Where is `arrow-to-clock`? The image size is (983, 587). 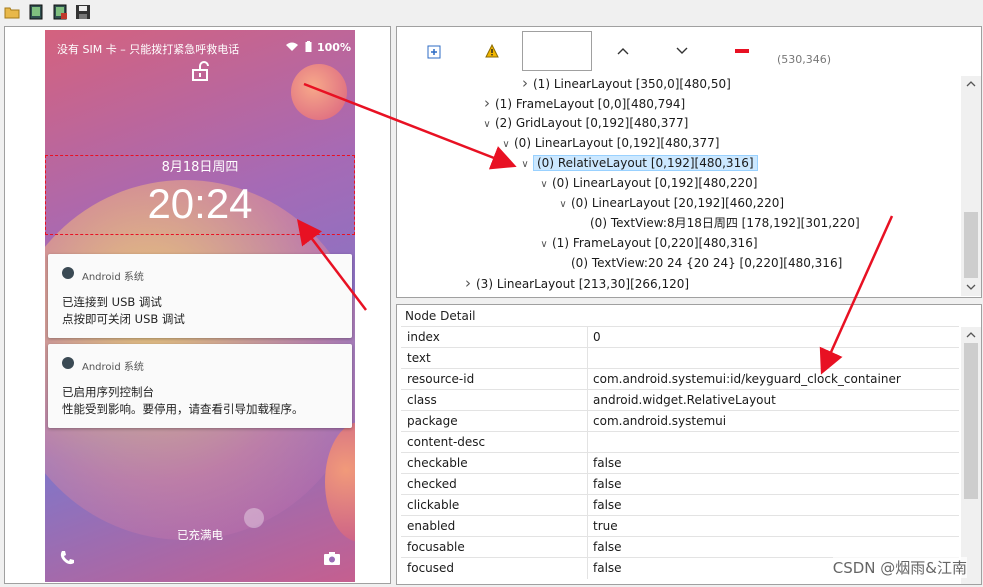 arrow-to-clock is located at coordinates (331, 265).